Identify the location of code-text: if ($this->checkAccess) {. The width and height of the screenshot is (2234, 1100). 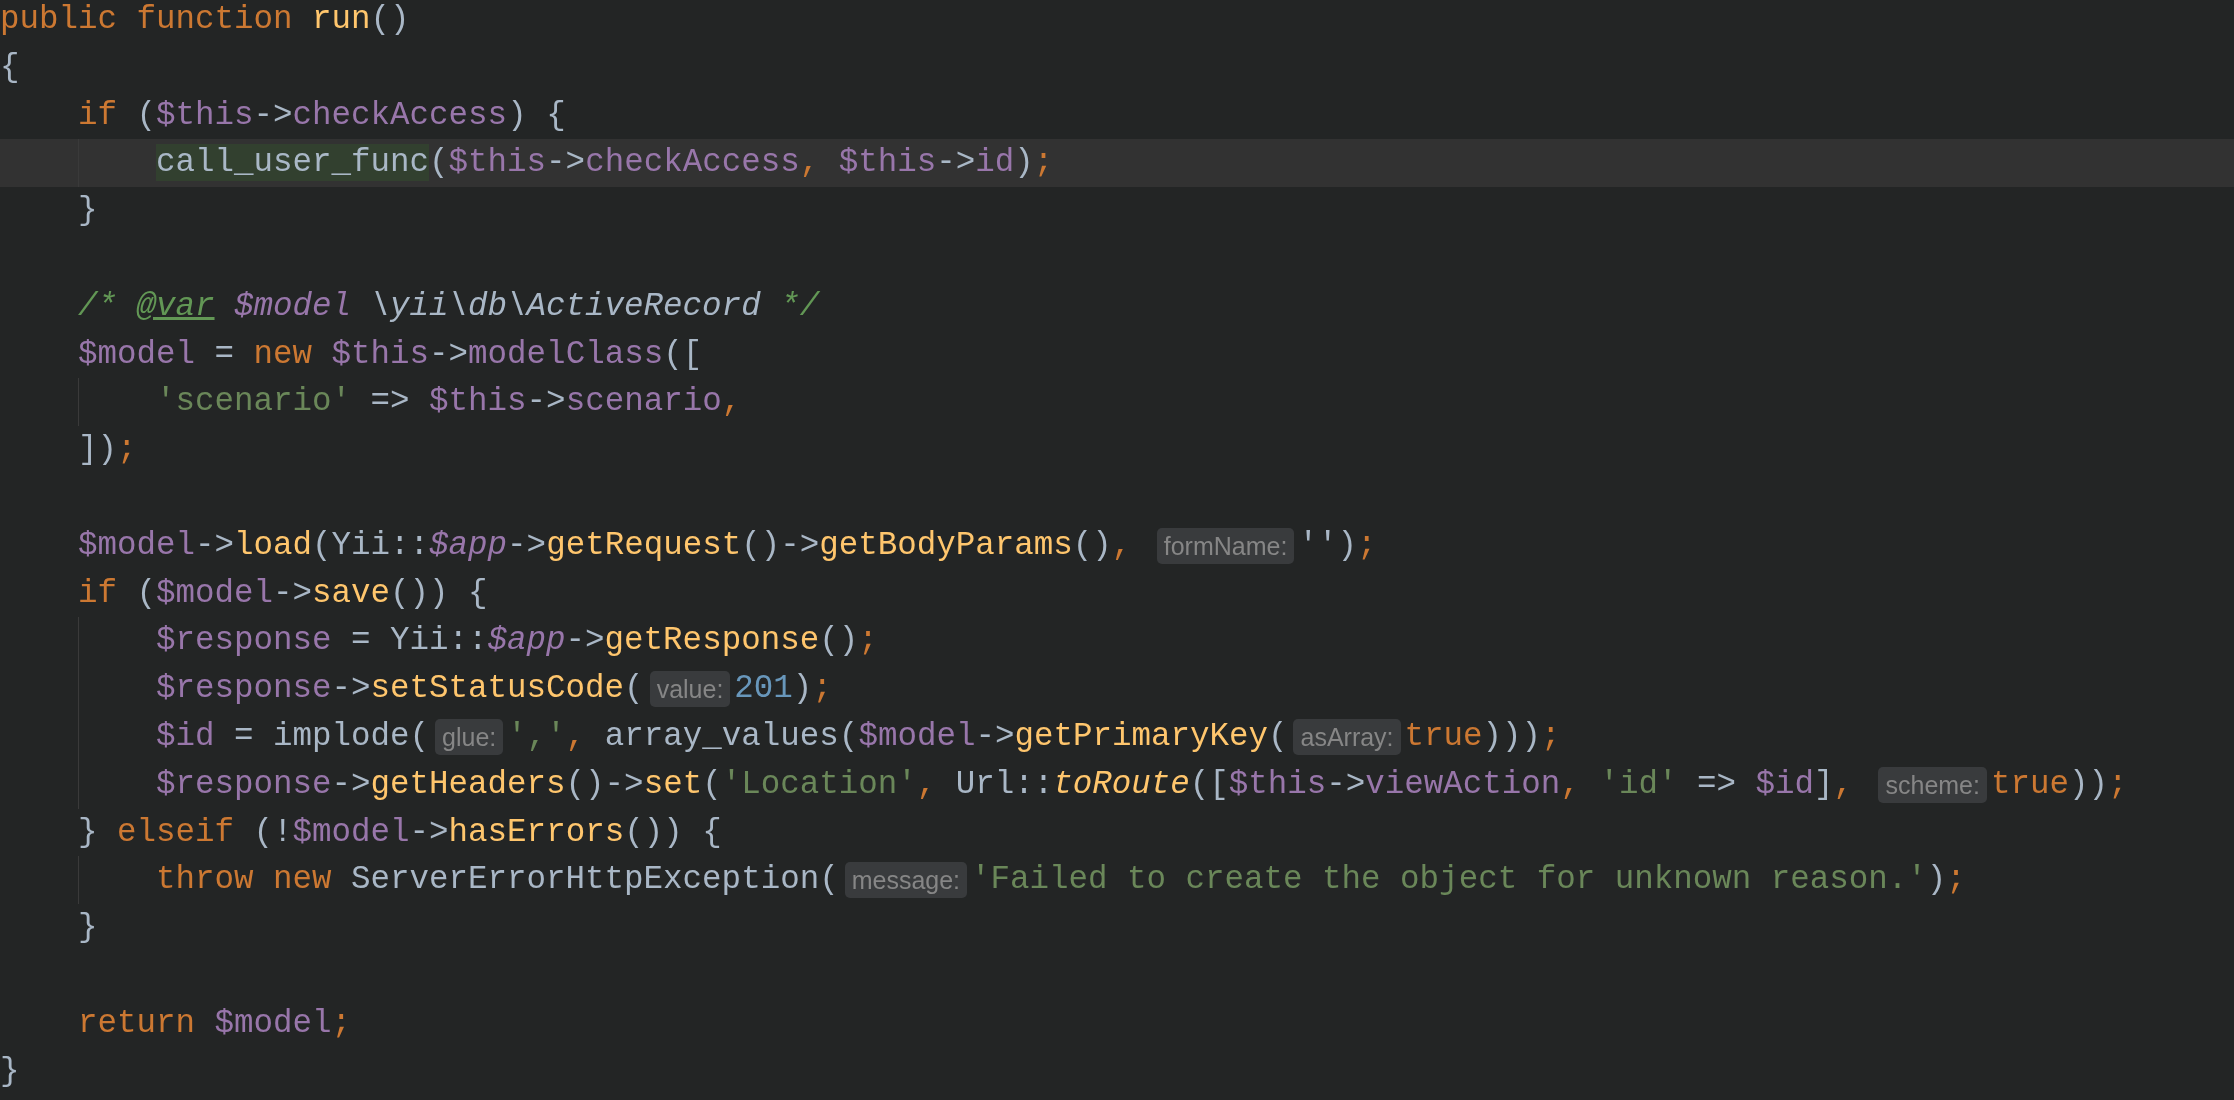
(322, 115).